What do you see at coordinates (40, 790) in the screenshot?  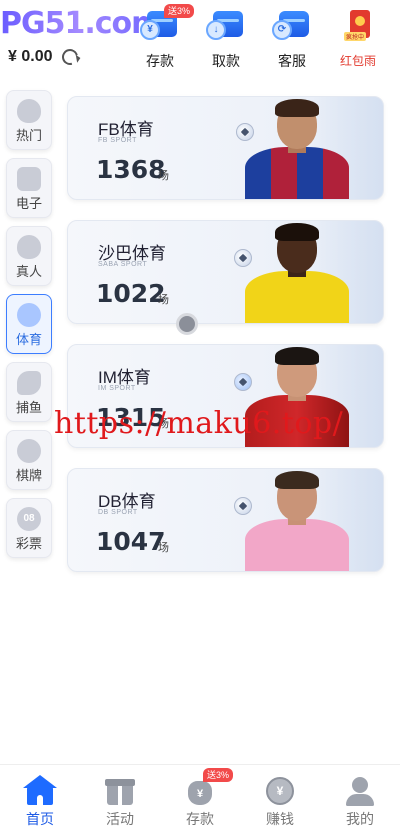 I see `home-icon` at bounding box center [40, 790].